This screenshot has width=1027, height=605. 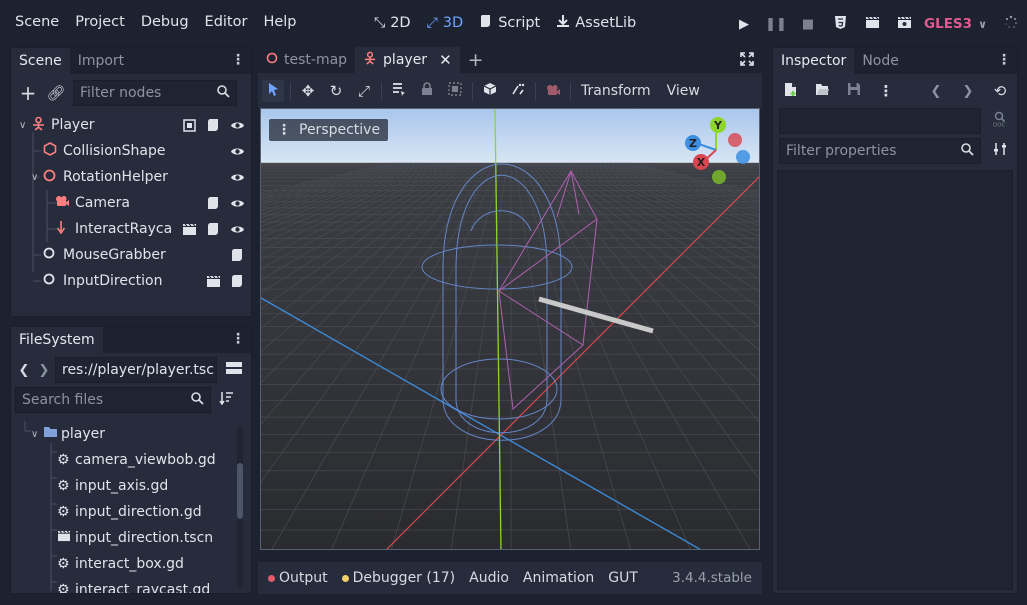 What do you see at coordinates (518, 91) in the screenshot?
I see `snap-button` at bounding box center [518, 91].